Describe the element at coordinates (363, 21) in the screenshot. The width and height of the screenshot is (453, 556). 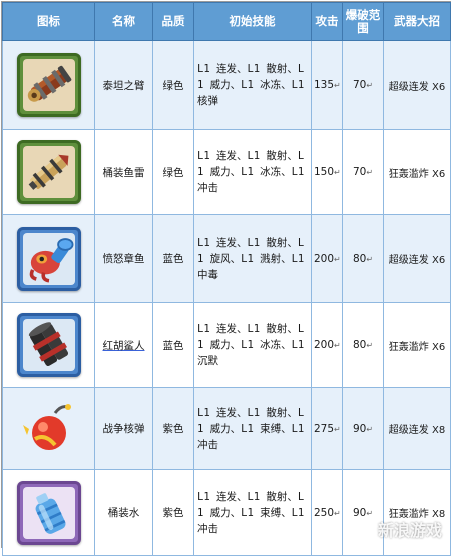
I see `header-range: 爆破范围` at that location.